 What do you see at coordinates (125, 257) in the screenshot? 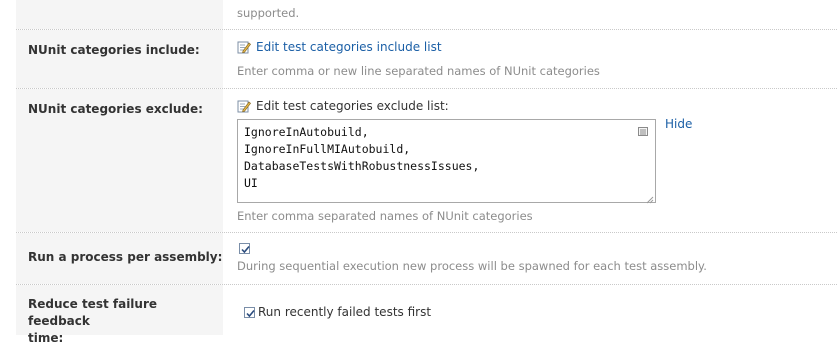
I see `process-per-assembly-label: Run a process per assembly:` at bounding box center [125, 257].